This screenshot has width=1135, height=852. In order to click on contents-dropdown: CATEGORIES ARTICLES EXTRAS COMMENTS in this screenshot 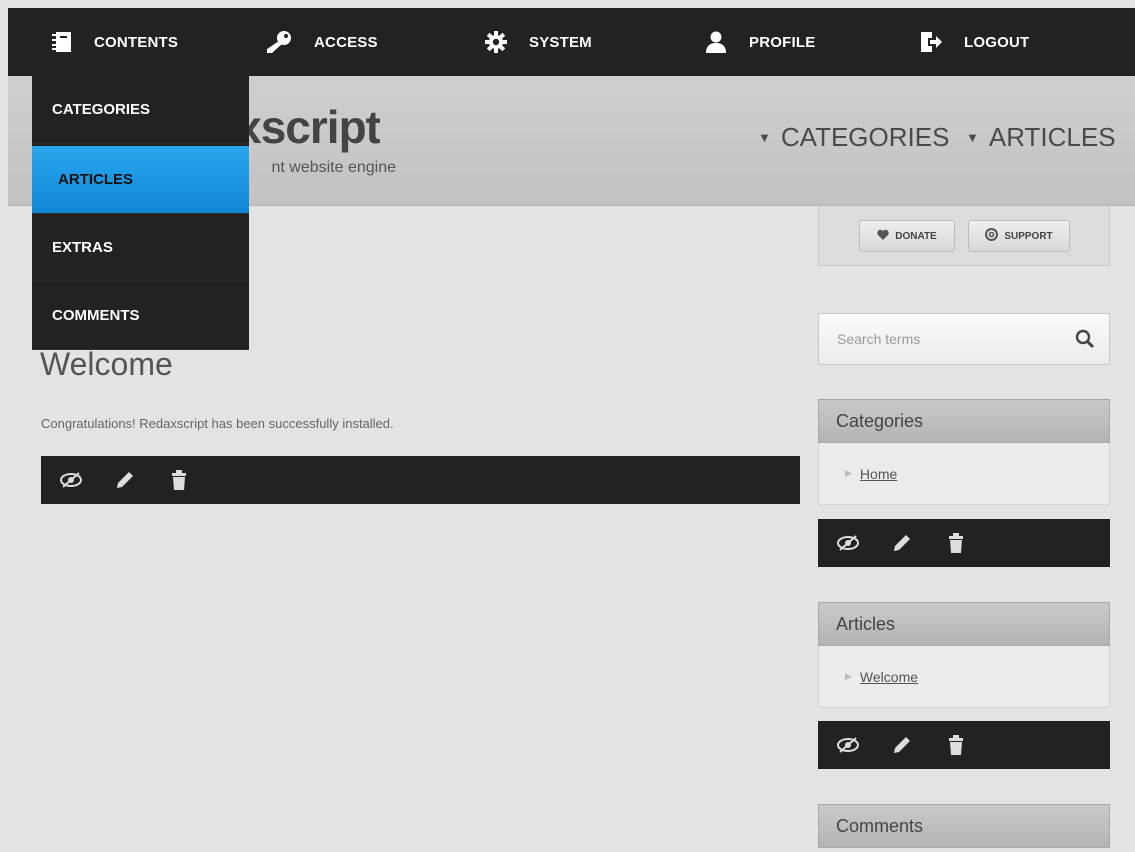, I will do `click(140, 213)`.